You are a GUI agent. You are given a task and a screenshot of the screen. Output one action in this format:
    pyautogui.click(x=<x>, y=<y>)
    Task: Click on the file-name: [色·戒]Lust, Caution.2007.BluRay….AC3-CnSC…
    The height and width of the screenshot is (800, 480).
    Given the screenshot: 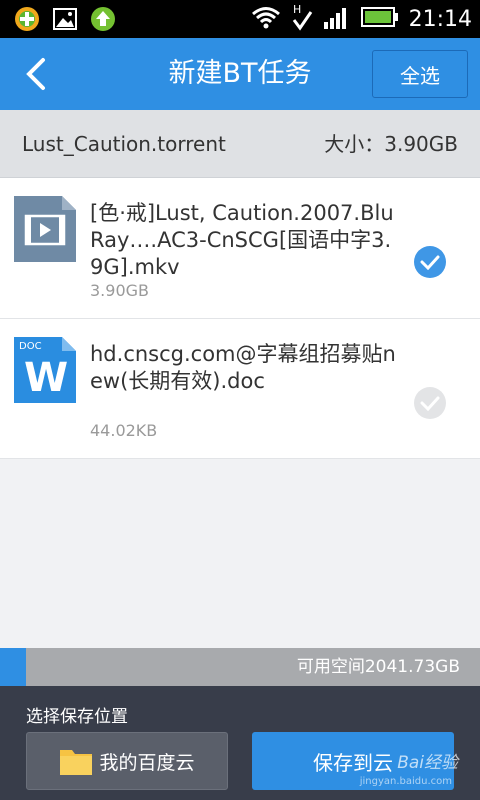 What is the action you would take?
    pyautogui.click(x=242, y=240)
    